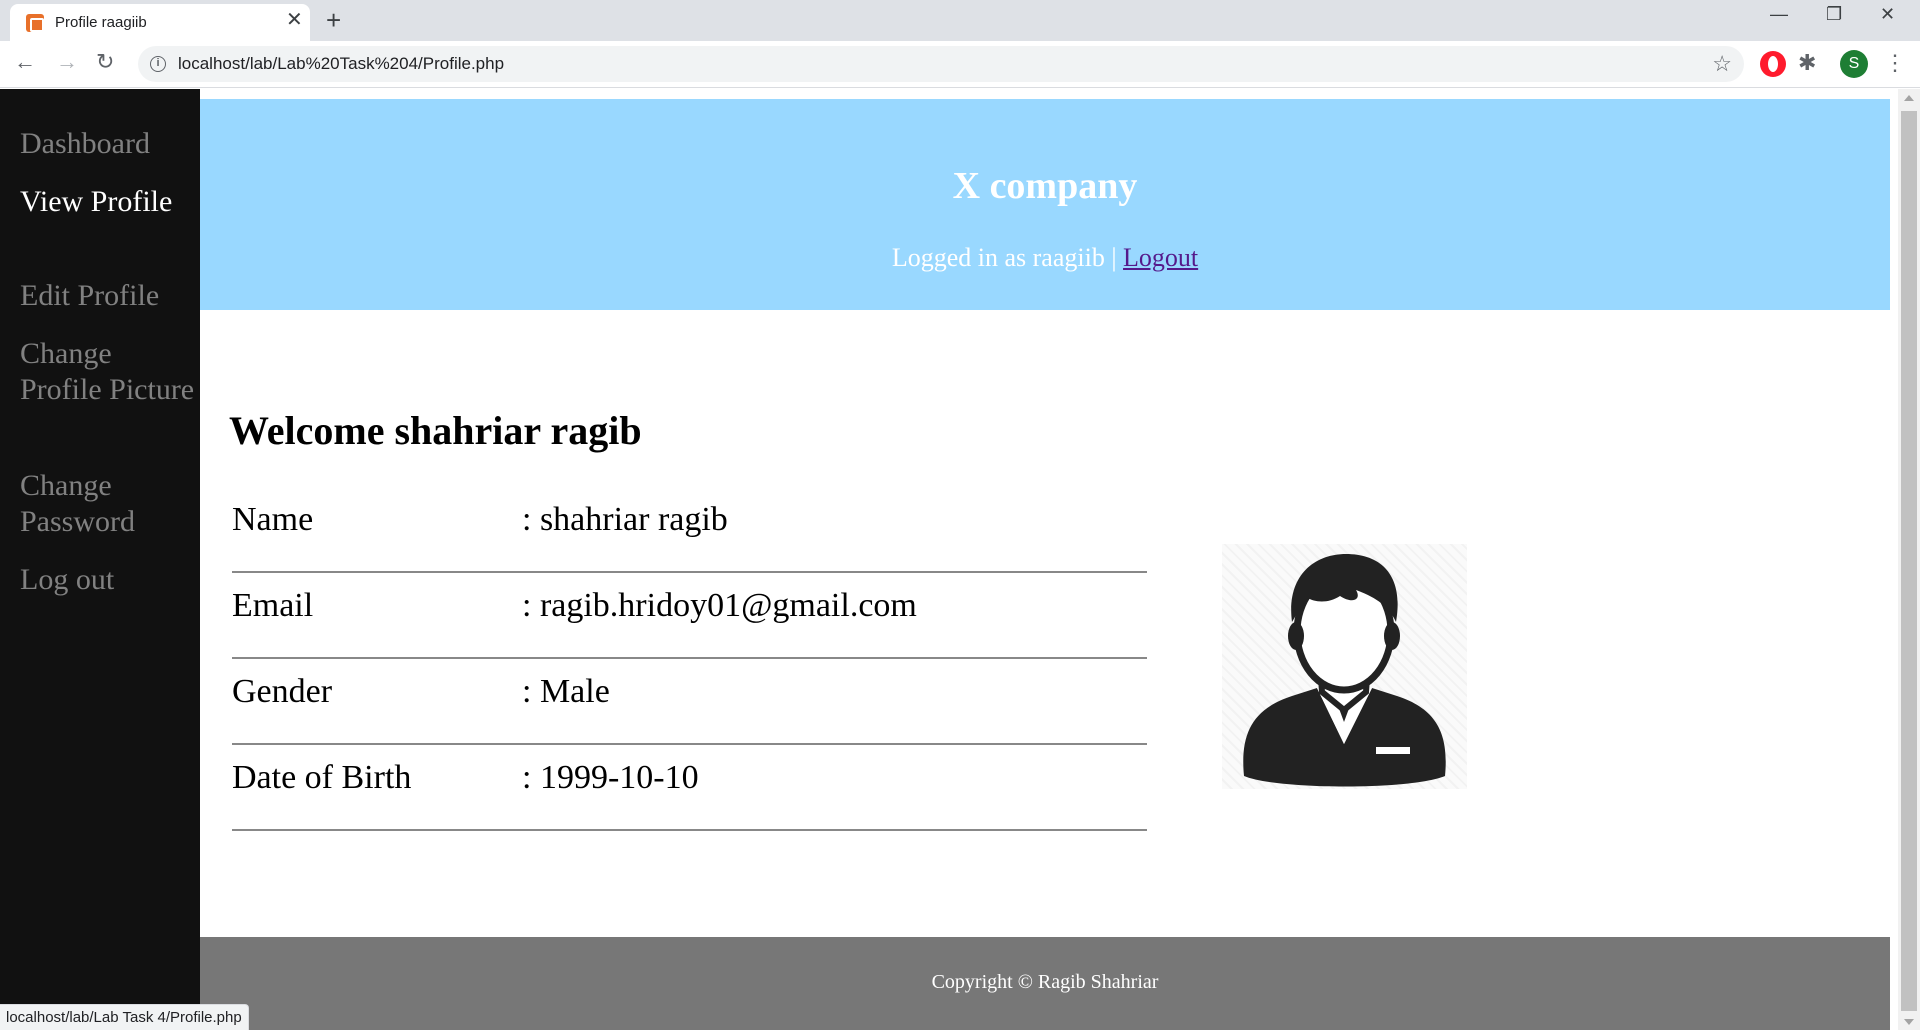  Describe the element at coordinates (1909, 1022) in the screenshot. I see `scroll-down-arrow-icon` at that location.